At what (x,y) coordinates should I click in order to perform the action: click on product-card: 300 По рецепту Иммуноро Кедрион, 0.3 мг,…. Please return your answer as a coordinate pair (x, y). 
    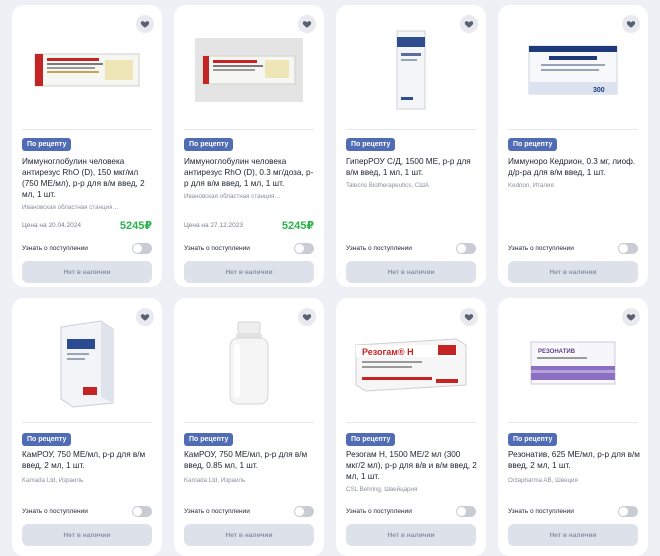
    Looking at the image, I should click on (573, 146).